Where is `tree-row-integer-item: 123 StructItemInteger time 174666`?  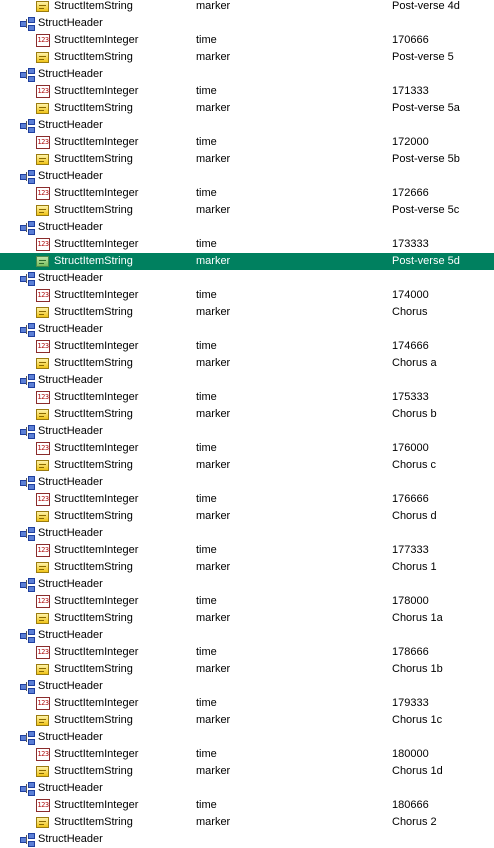
tree-row-integer-item: 123 StructItemInteger time 174666 is located at coordinates (247, 346).